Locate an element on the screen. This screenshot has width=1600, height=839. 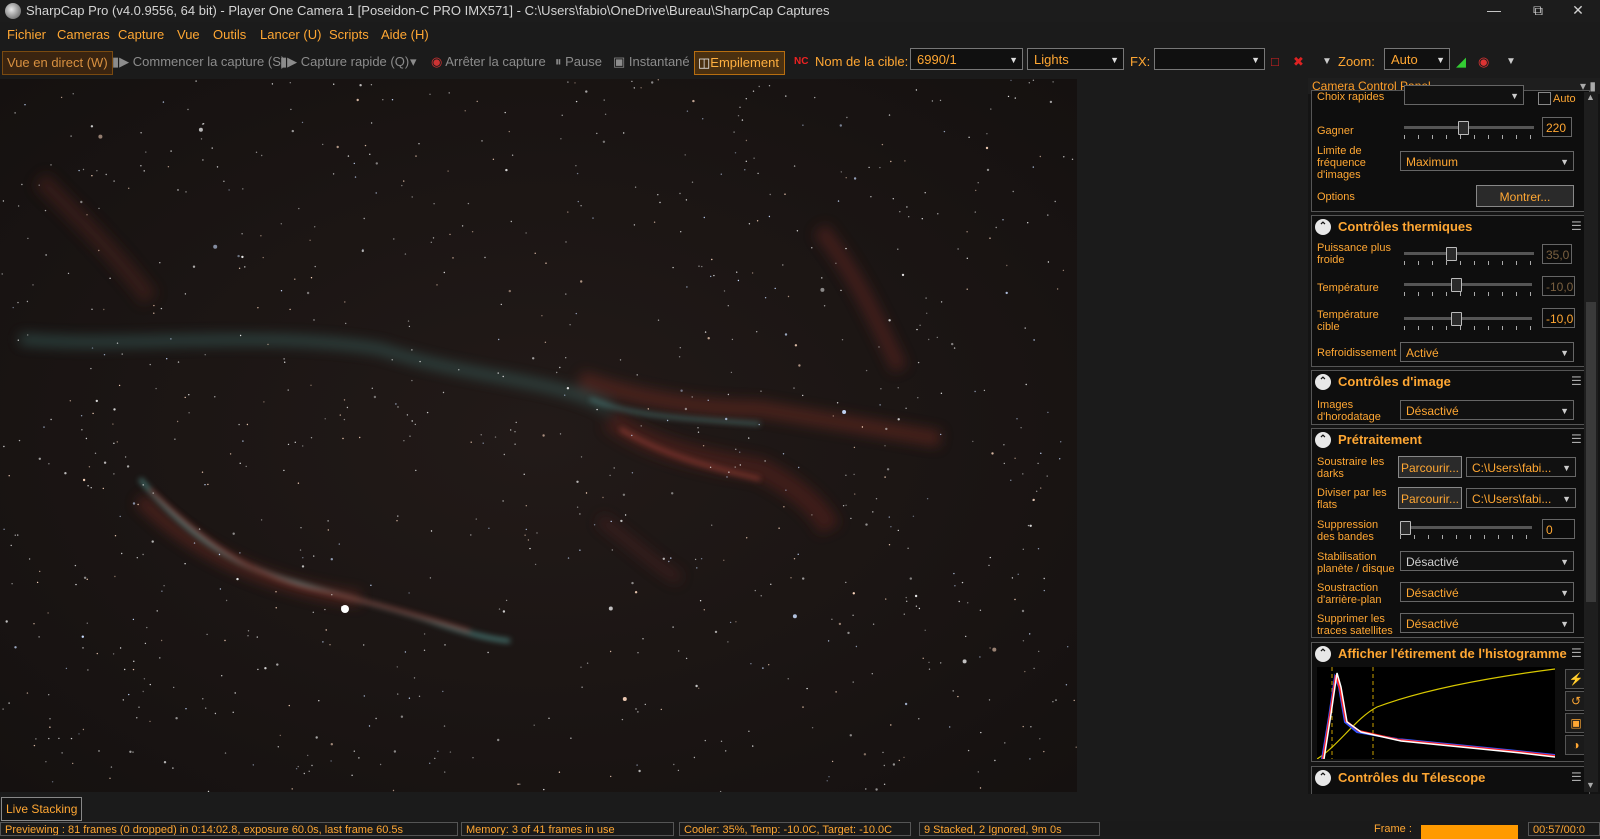
panel-scrollbar: ▲ ▼ is located at coordinates (1591, 442).